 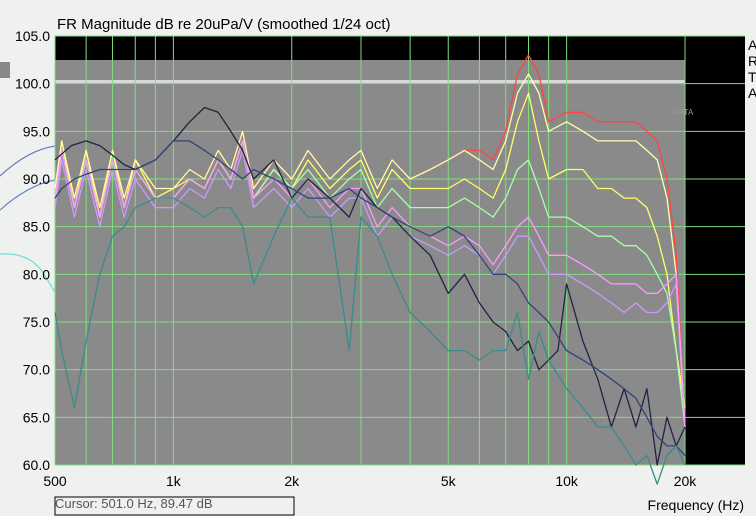 What do you see at coordinates (683, 112) in the screenshot?
I see `watermark-text: ARTA` at bounding box center [683, 112].